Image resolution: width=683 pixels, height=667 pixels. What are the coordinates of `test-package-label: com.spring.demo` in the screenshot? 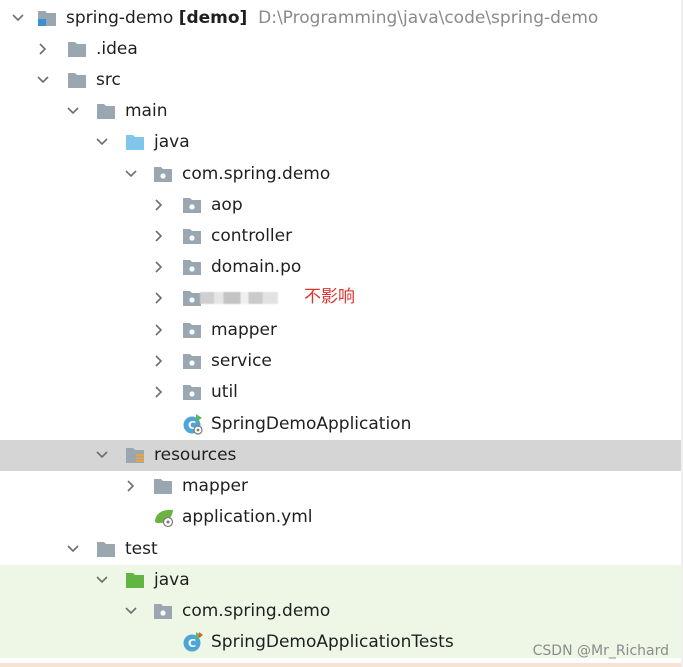 It's located at (256, 611).